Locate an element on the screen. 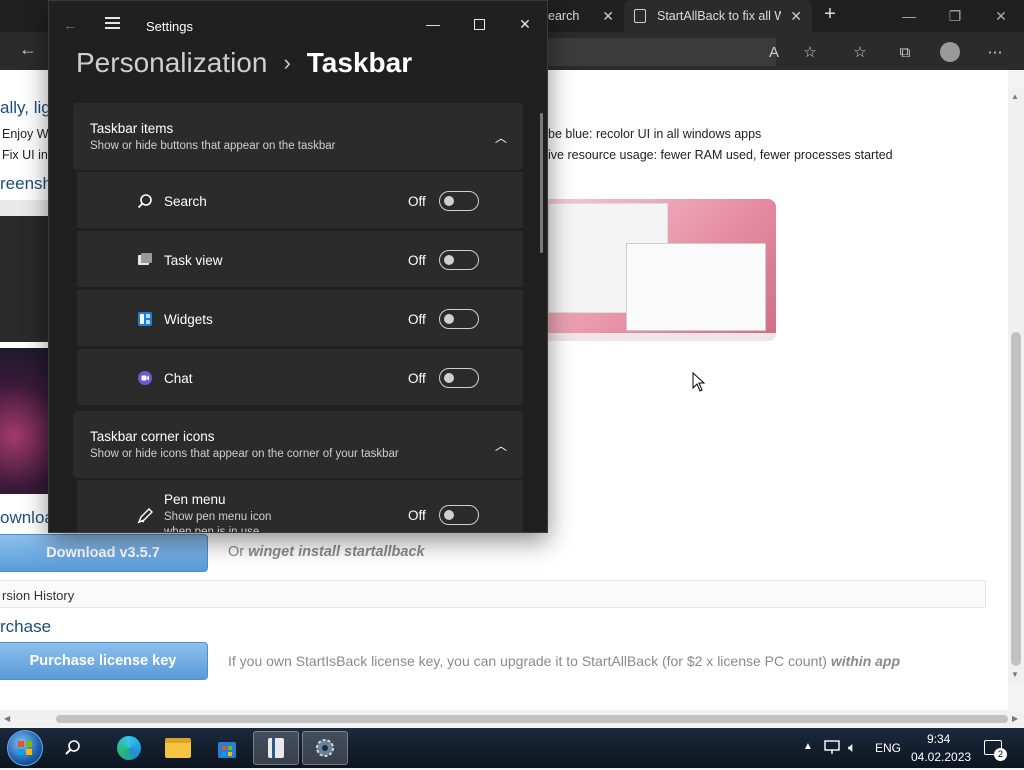 The height and width of the screenshot is (770, 1024). network-icon is located at coordinates (832, 749).